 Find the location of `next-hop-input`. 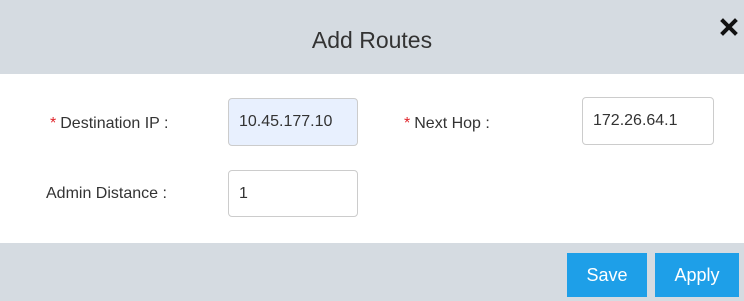

next-hop-input is located at coordinates (648, 121).